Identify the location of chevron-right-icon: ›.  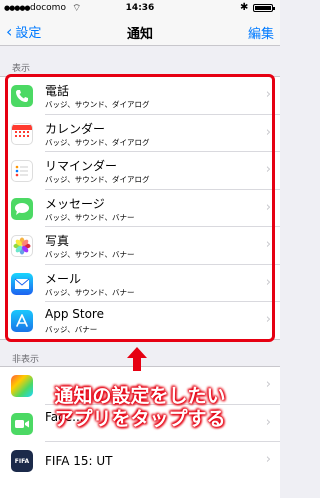
(268, 459).